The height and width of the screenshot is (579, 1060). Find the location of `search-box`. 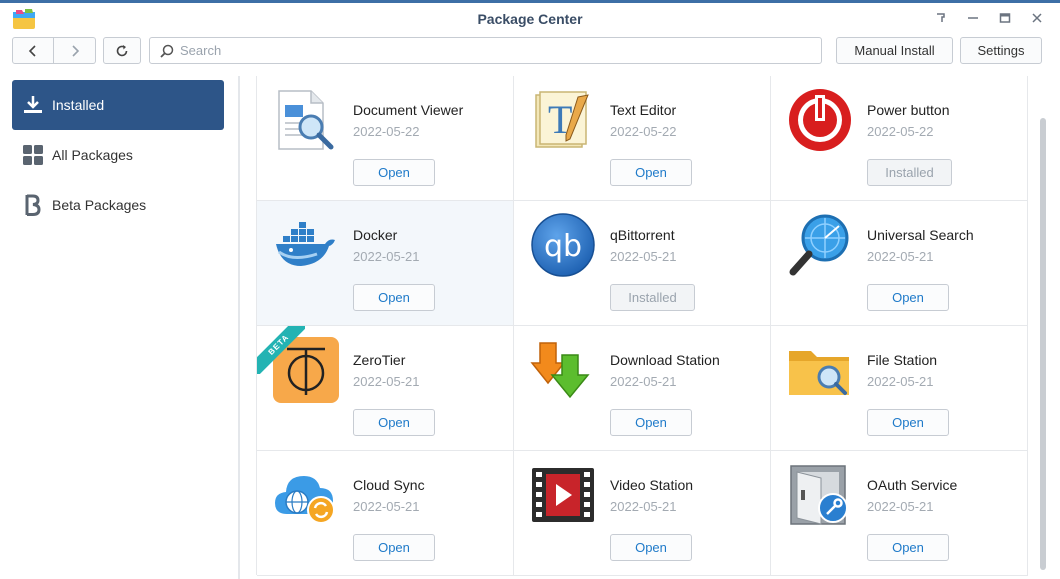

search-box is located at coordinates (485, 50).